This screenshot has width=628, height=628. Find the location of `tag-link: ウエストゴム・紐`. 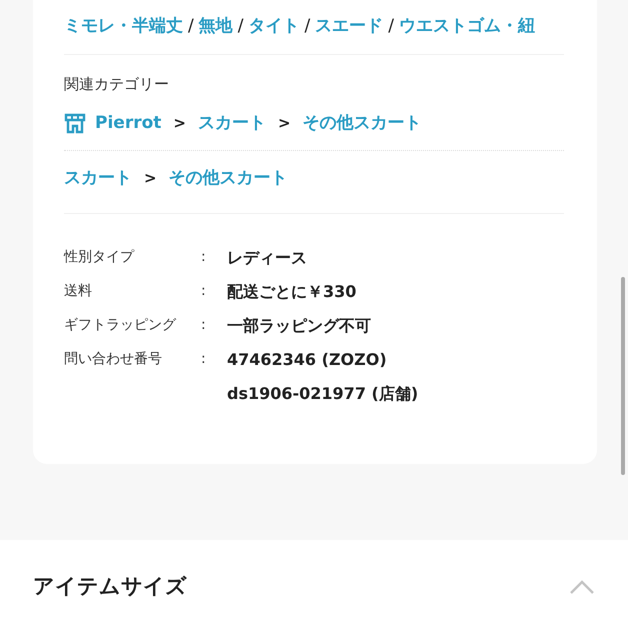

tag-link: ウエストゴム・紐 is located at coordinates (466, 25).